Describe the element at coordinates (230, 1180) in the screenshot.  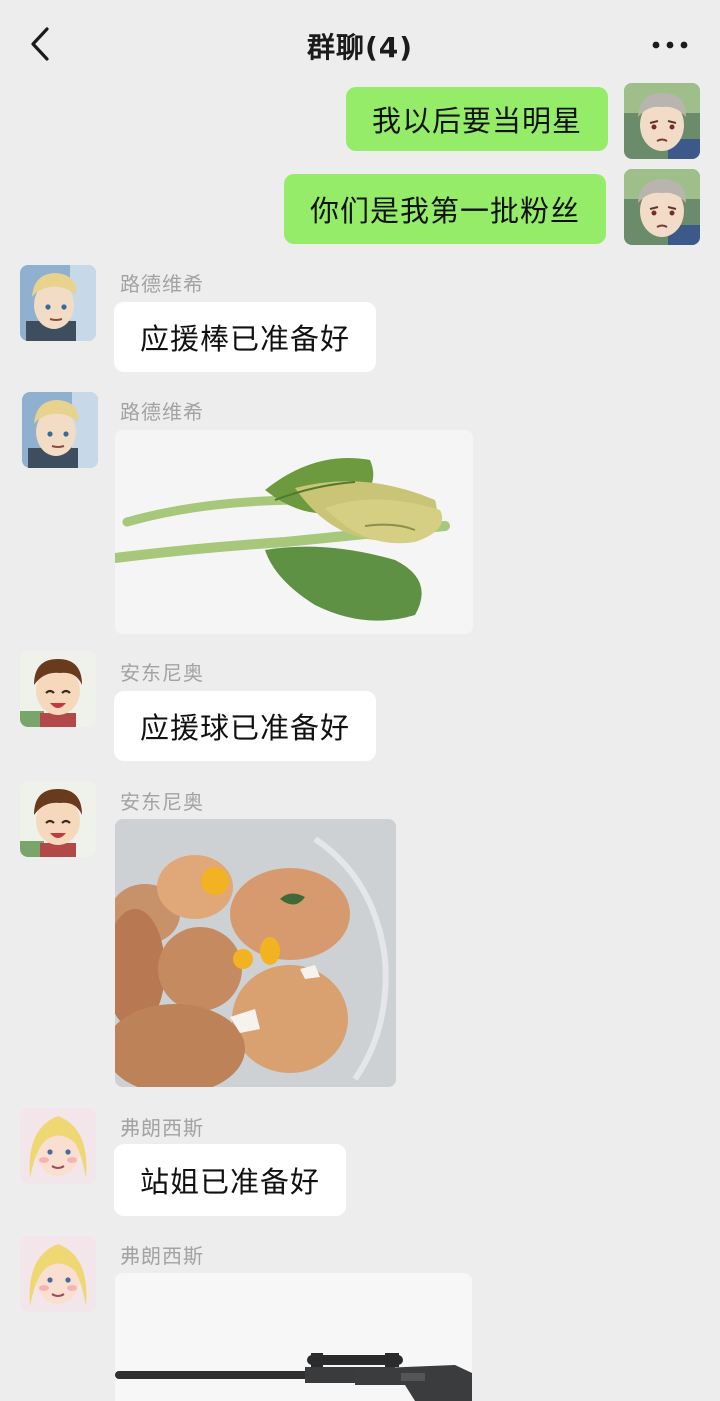
I see `message-bubble: 站姐已准备好` at that location.